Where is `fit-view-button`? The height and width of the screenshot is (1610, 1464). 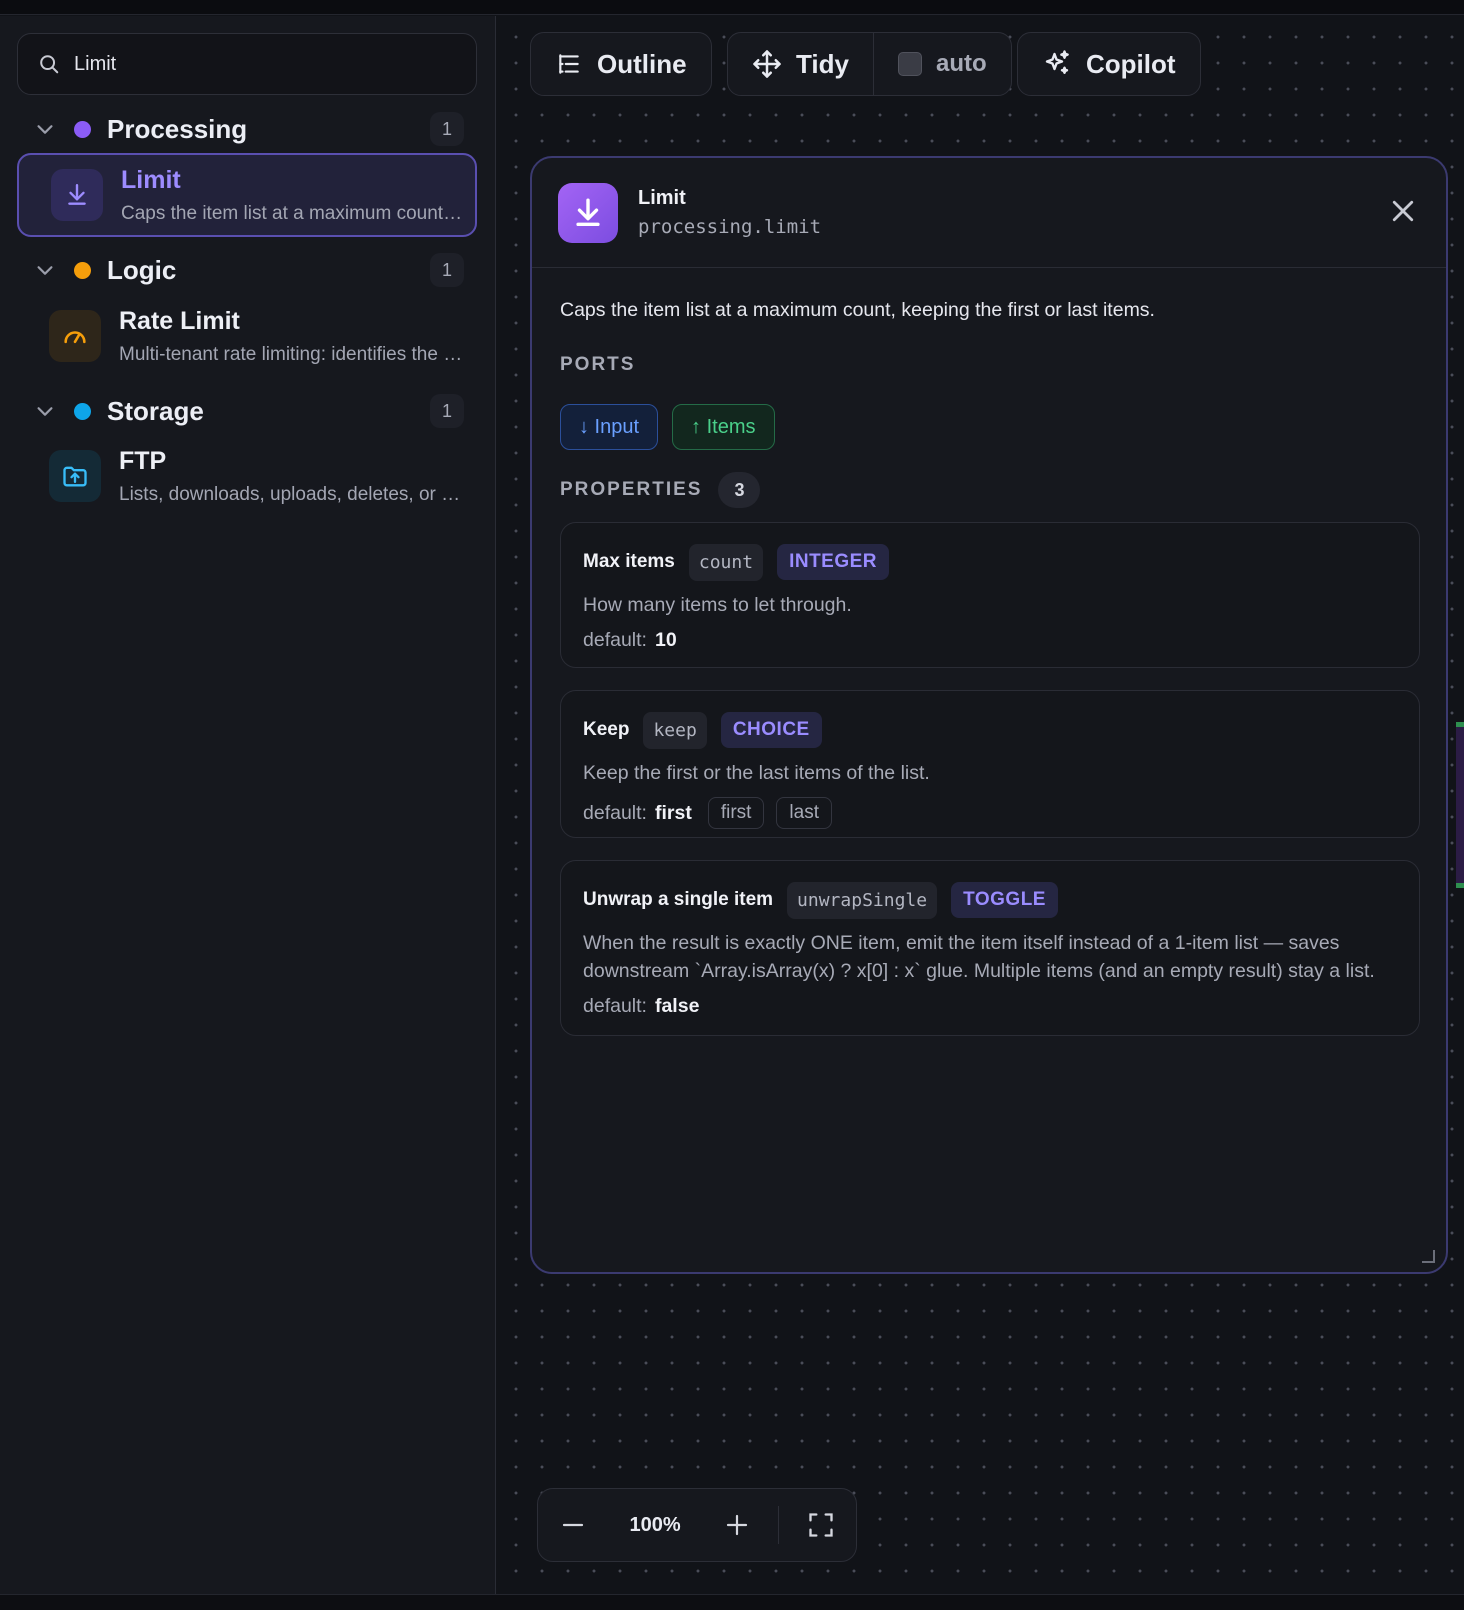 fit-view-button is located at coordinates (820, 1525).